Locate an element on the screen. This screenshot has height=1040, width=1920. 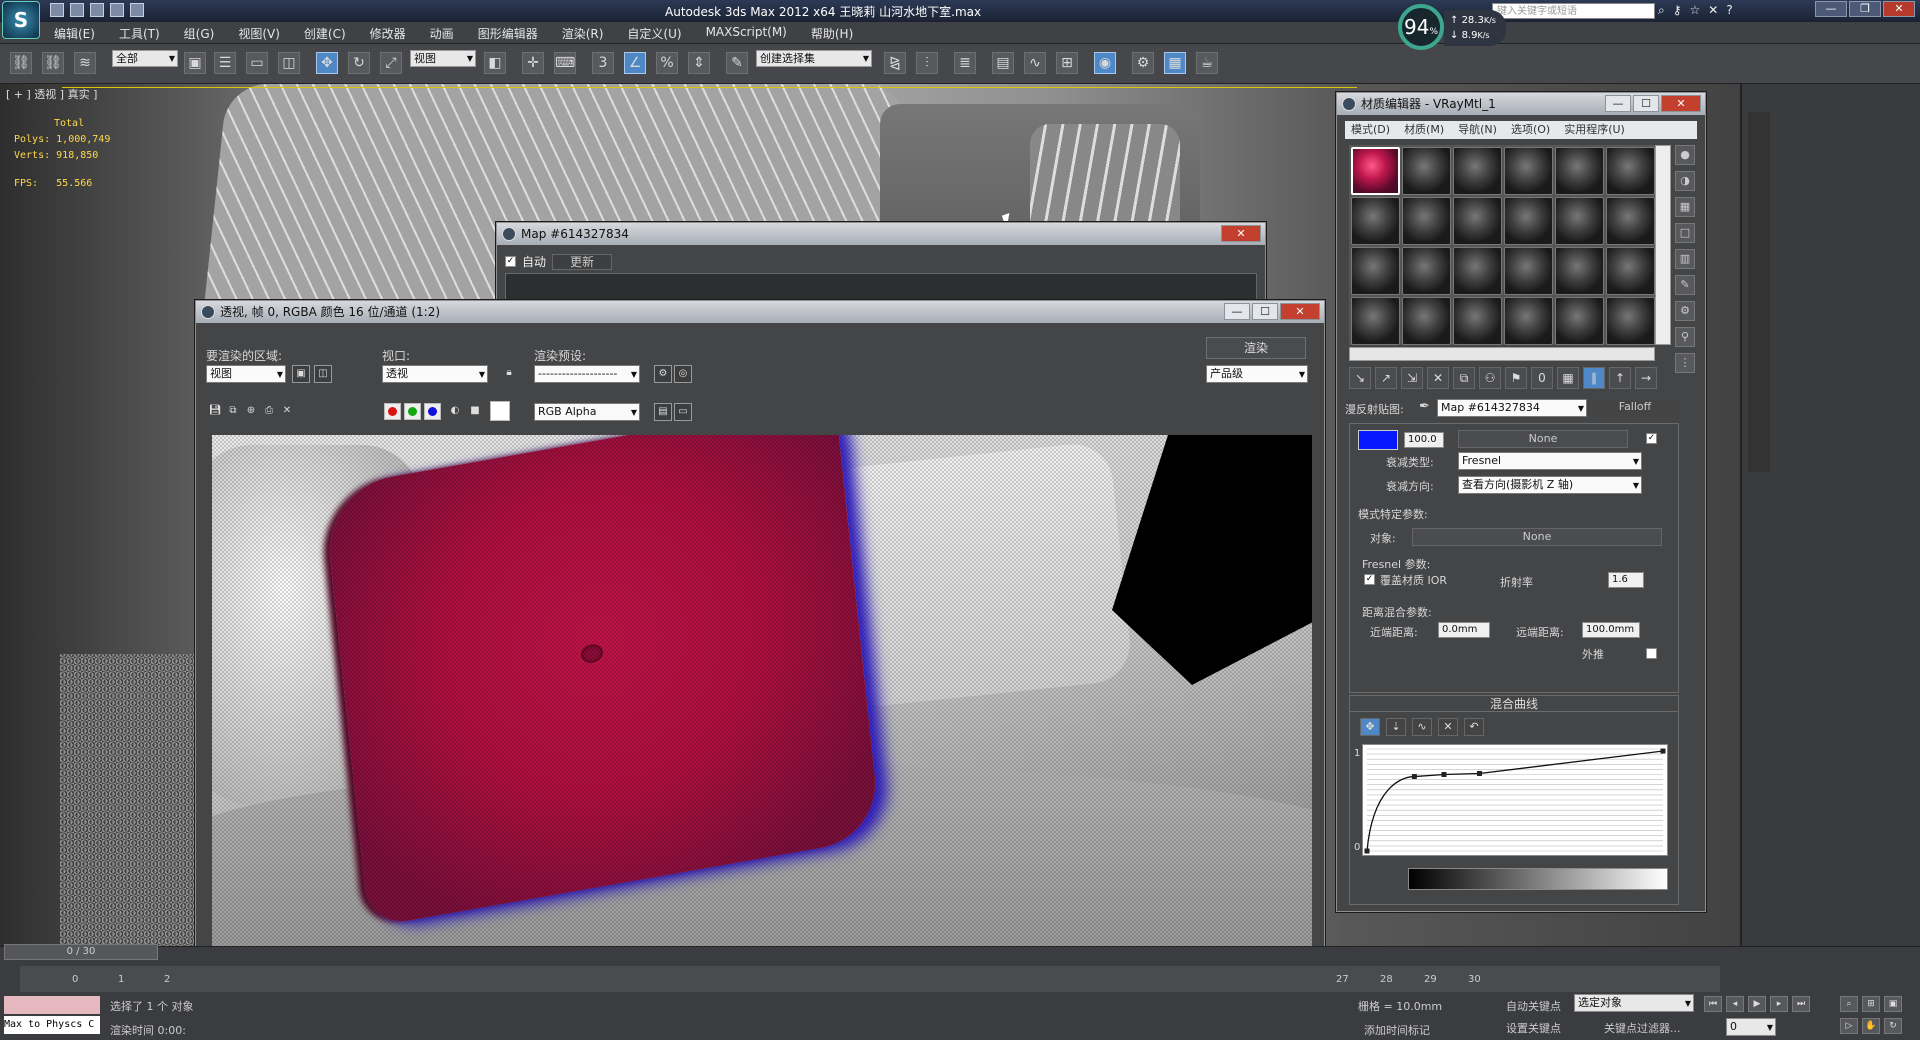
extrapolate-checkbox is located at coordinates (1651, 653).